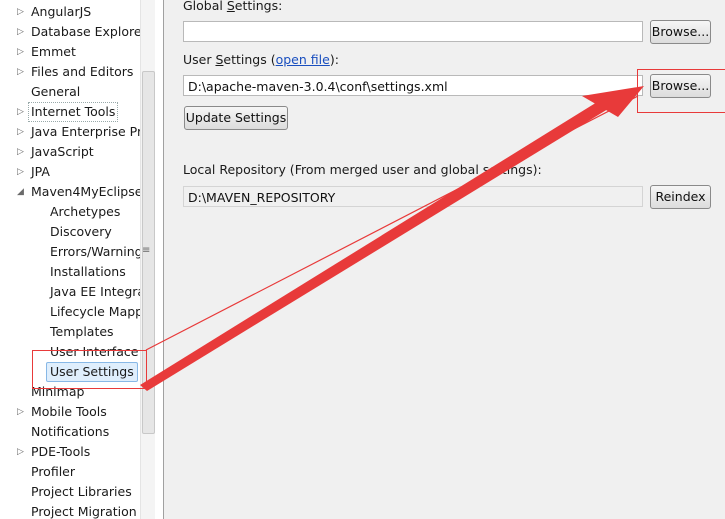  I want to click on user-settings-label-text: User, so click(199, 59).